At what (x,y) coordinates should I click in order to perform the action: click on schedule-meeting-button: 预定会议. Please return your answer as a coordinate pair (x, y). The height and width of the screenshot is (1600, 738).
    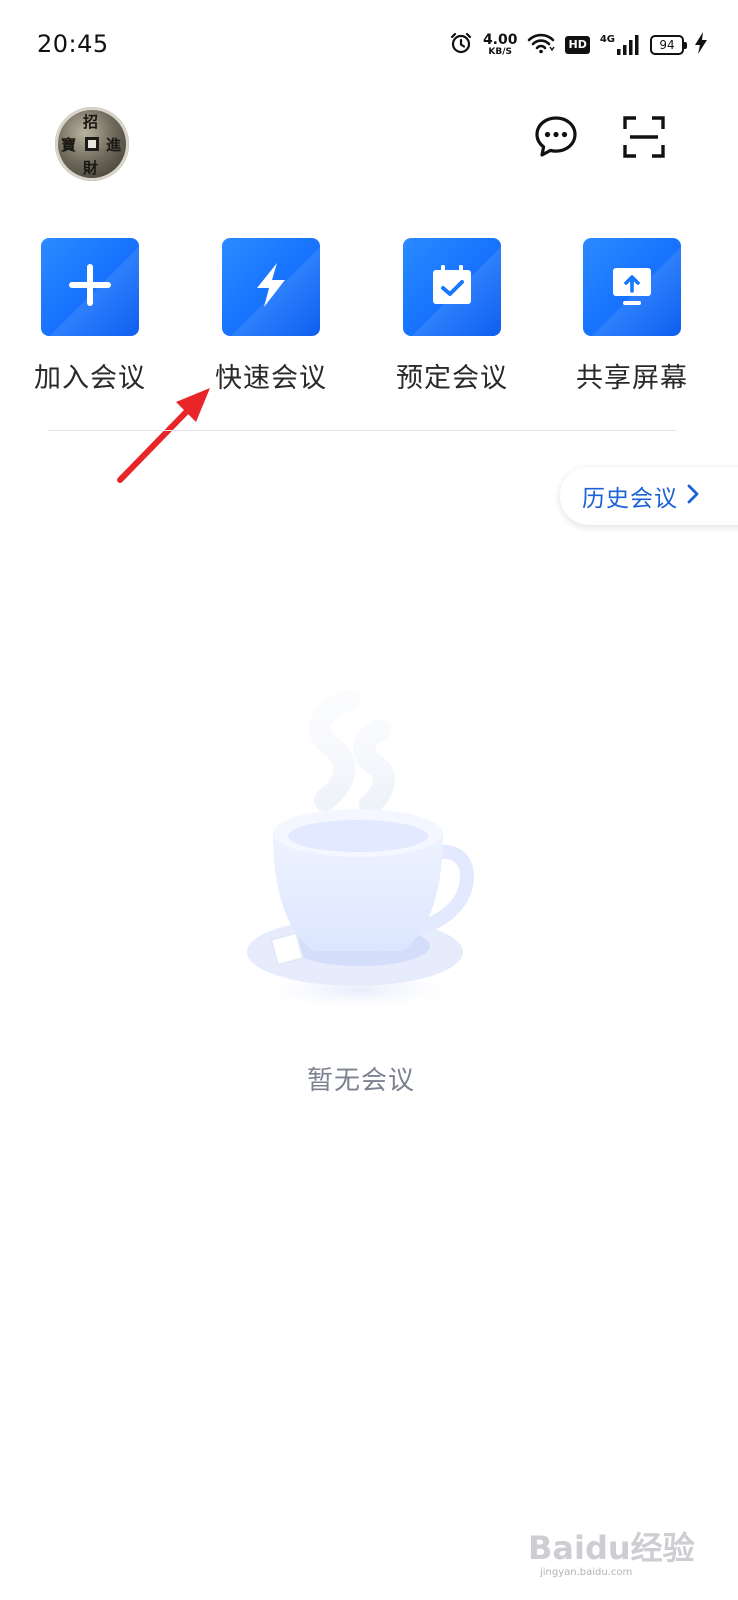
    Looking at the image, I should click on (452, 316).